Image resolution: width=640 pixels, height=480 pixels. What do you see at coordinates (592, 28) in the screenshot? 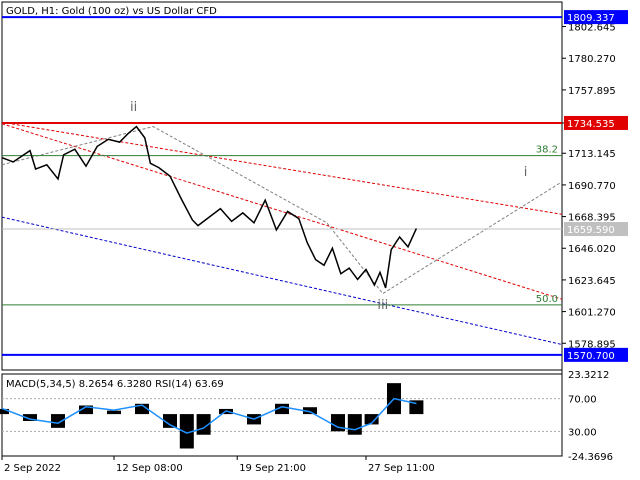
I see `y-tick-label: 1802.645` at bounding box center [592, 28].